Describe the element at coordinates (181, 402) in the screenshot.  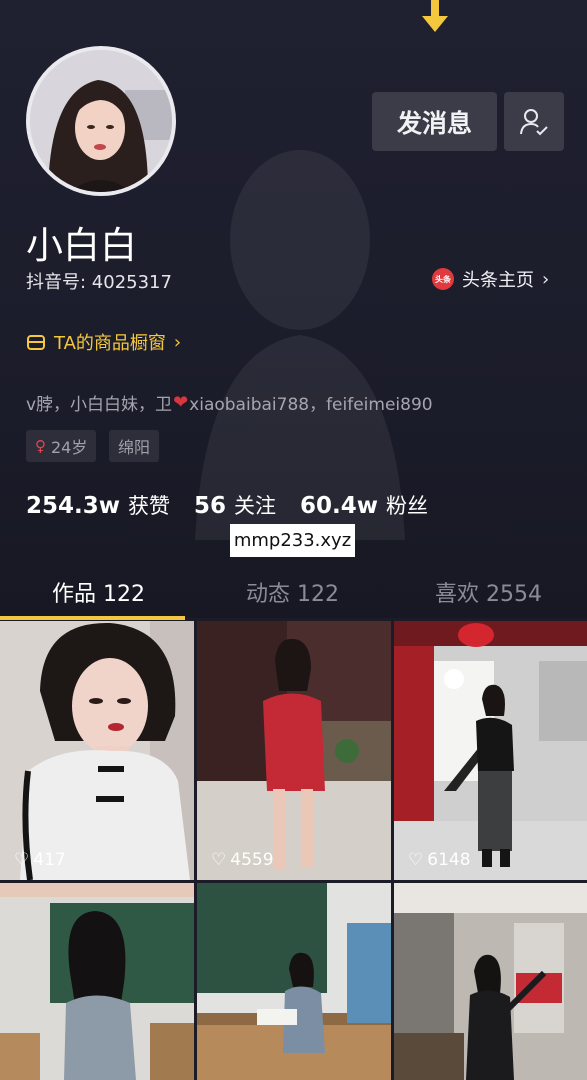
I see `heart-icon: ❤` at that location.